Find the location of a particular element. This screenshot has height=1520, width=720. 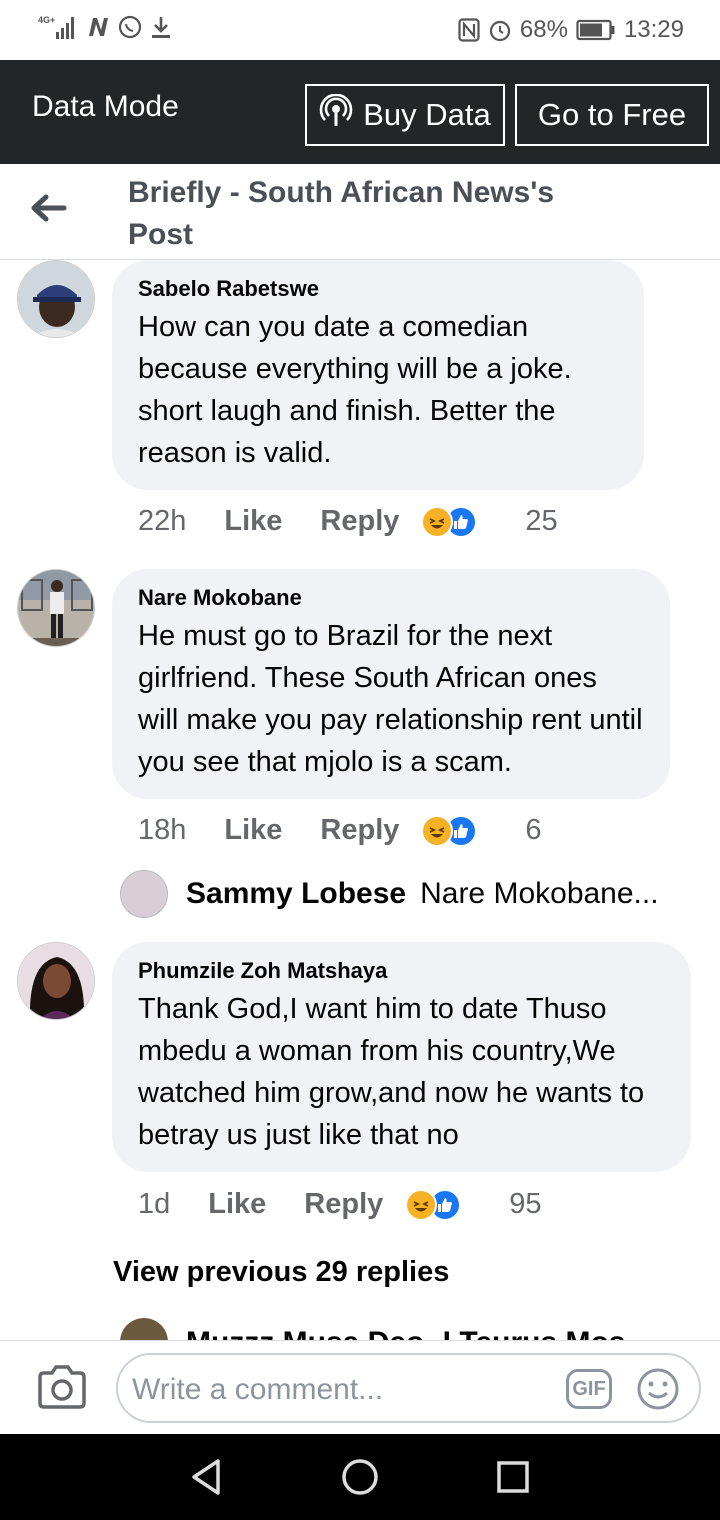

status-bar: 4G+ 68% 13:29 is located at coordinates (360, 30).